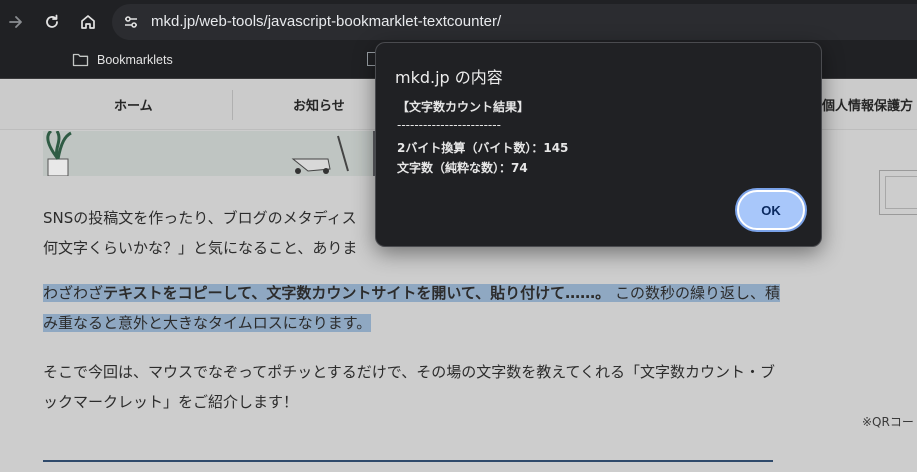 The width and height of the screenshot is (917, 472). What do you see at coordinates (135, 59) in the screenshot?
I see `bookmark-label: Bookmarklets` at bounding box center [135, 59].